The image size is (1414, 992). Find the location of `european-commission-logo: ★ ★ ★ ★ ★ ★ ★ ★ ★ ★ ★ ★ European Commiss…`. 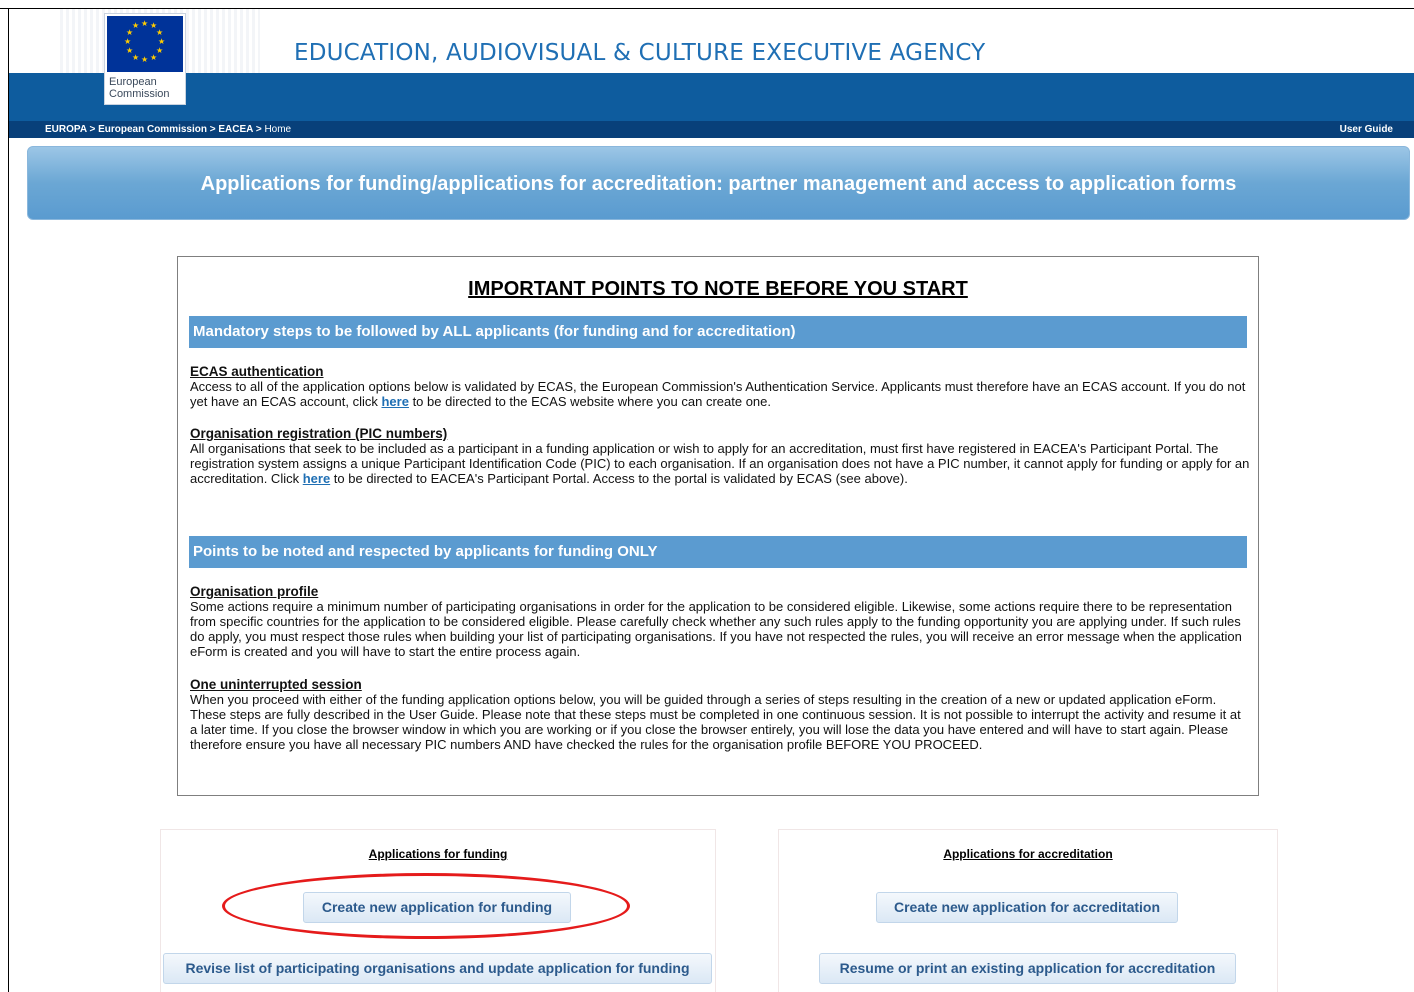

european-commission-logo: ★ ★ ★ ★ ★ ★ ★ ★ ★ ★ ★ ★ European Commiss… is located at coordinates (145, 59).